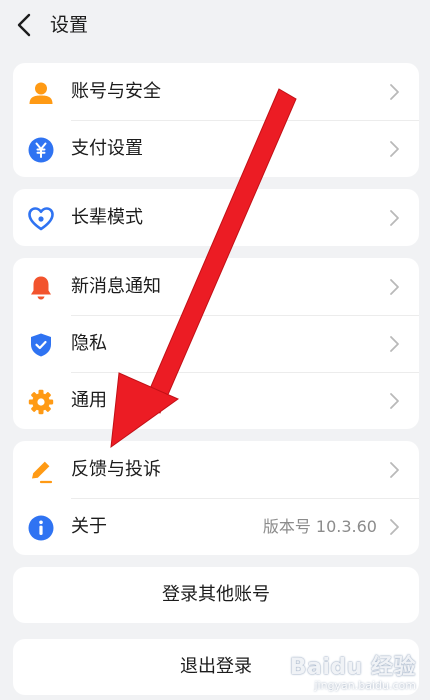 The width and height of the screenshot is (430, 700). I want to click on info-icon, so click(41, 528).